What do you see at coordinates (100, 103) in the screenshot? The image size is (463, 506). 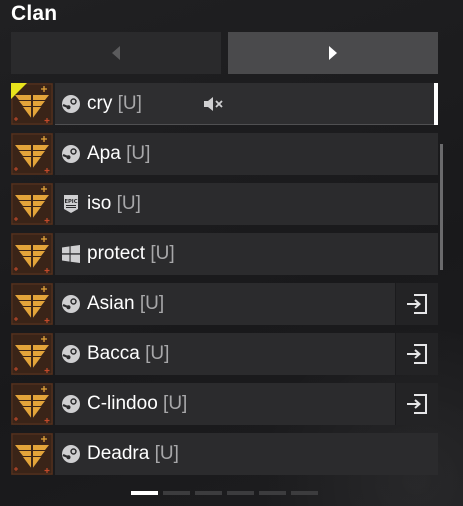 I see `member-name-text: cry` at bounding box center [100, 103].